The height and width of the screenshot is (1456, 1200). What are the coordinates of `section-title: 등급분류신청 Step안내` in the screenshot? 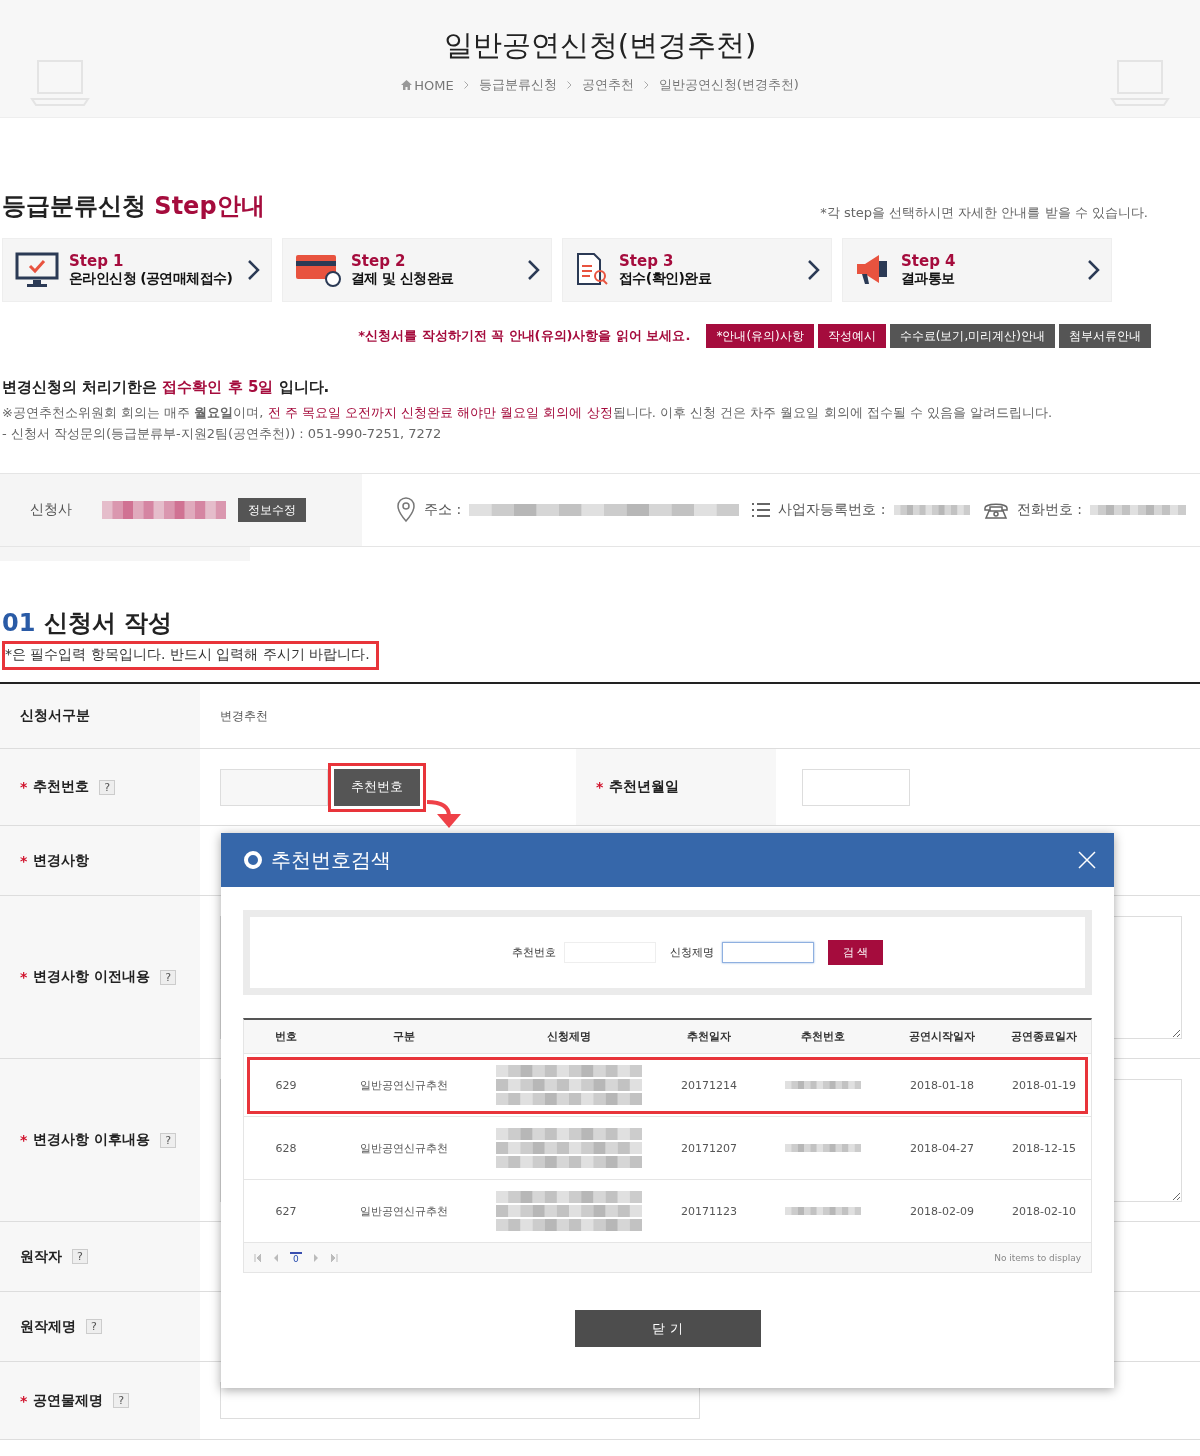 It's located at (133, 206).